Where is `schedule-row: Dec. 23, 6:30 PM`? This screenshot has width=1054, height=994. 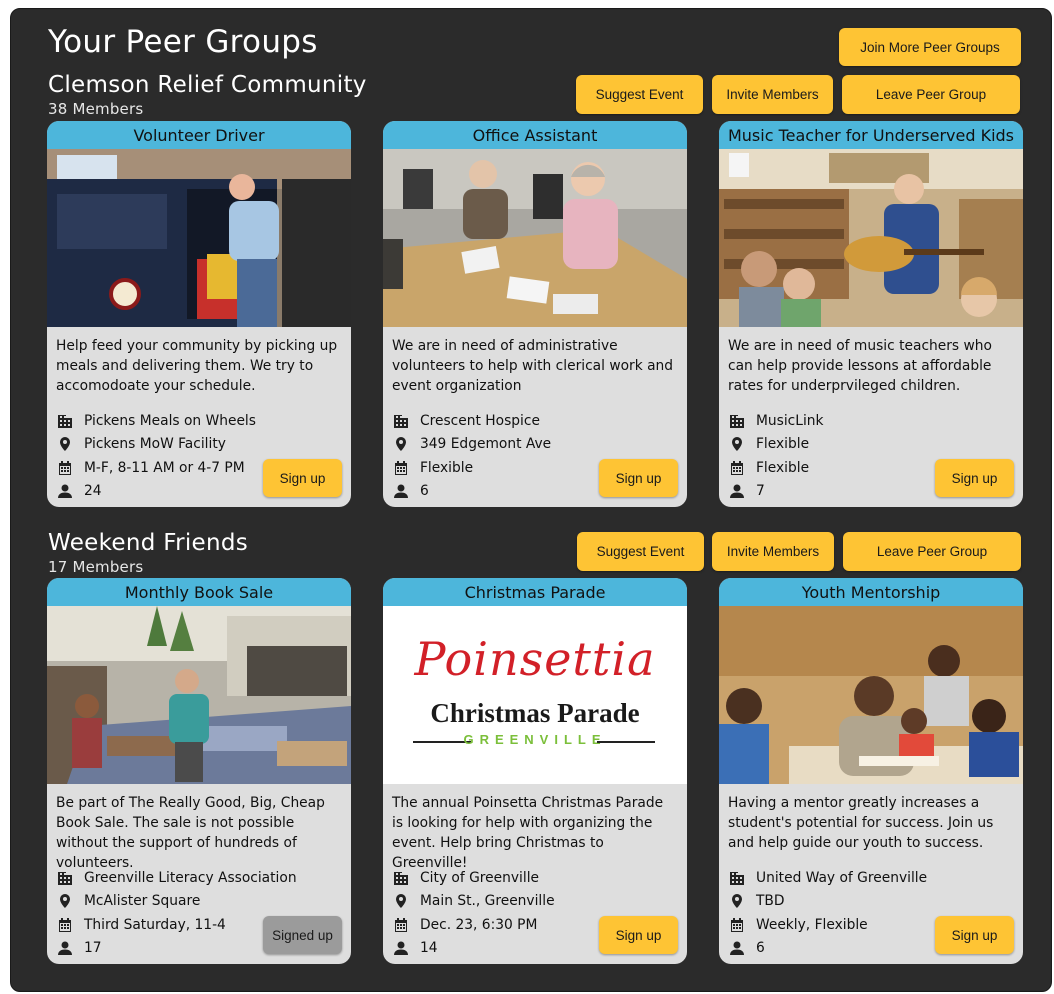 schedule-row: Dec. 23, 6:30 PM is located at coordinates (498, 925).